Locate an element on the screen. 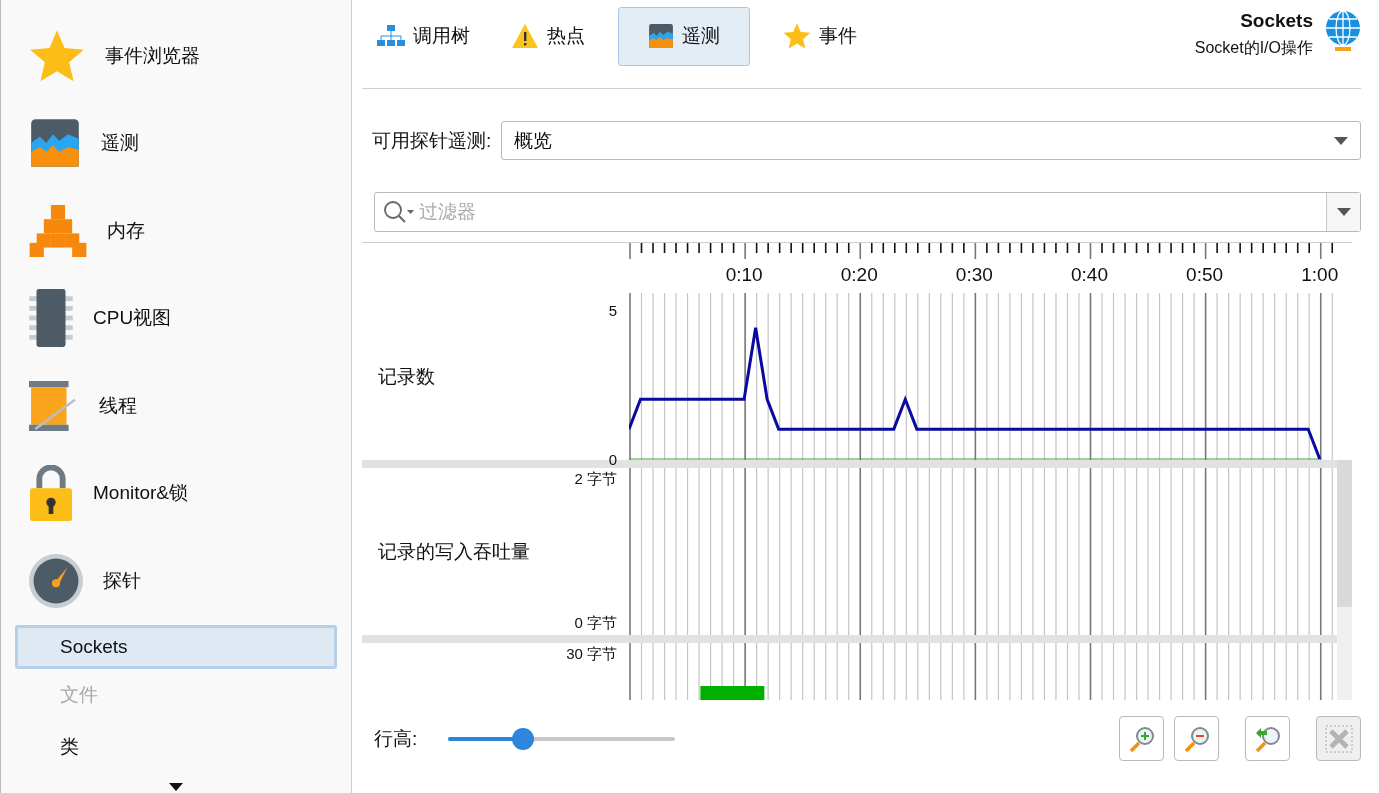 This screenshot has height=793, width=1379. tick-label: 2 字节 is located at coordinates (595, 479).